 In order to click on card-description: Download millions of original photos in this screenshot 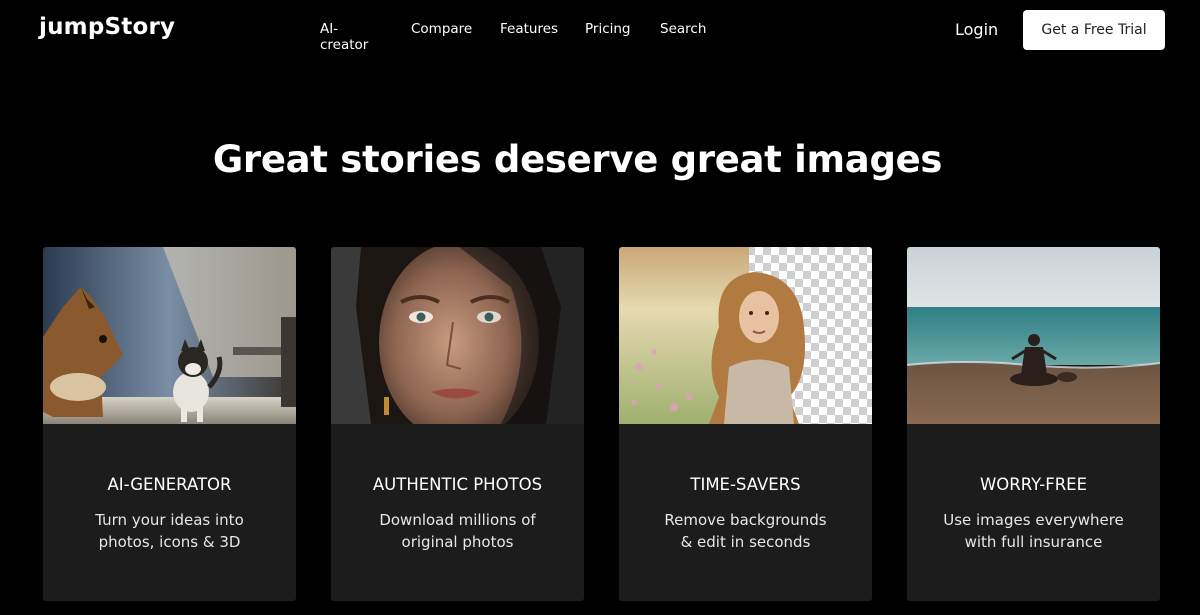, I will do `click(457, 531)`.